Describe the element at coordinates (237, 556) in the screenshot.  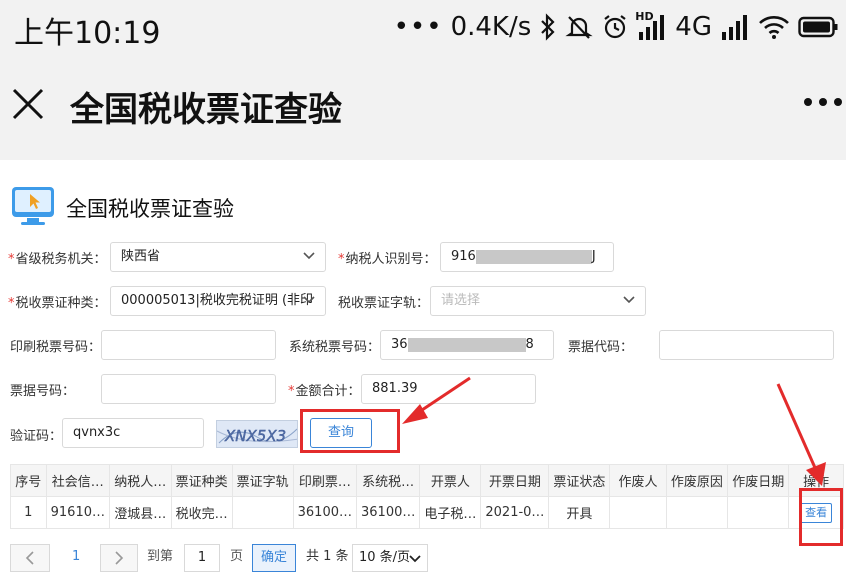
I see `page-unit-label: 页` at that location.